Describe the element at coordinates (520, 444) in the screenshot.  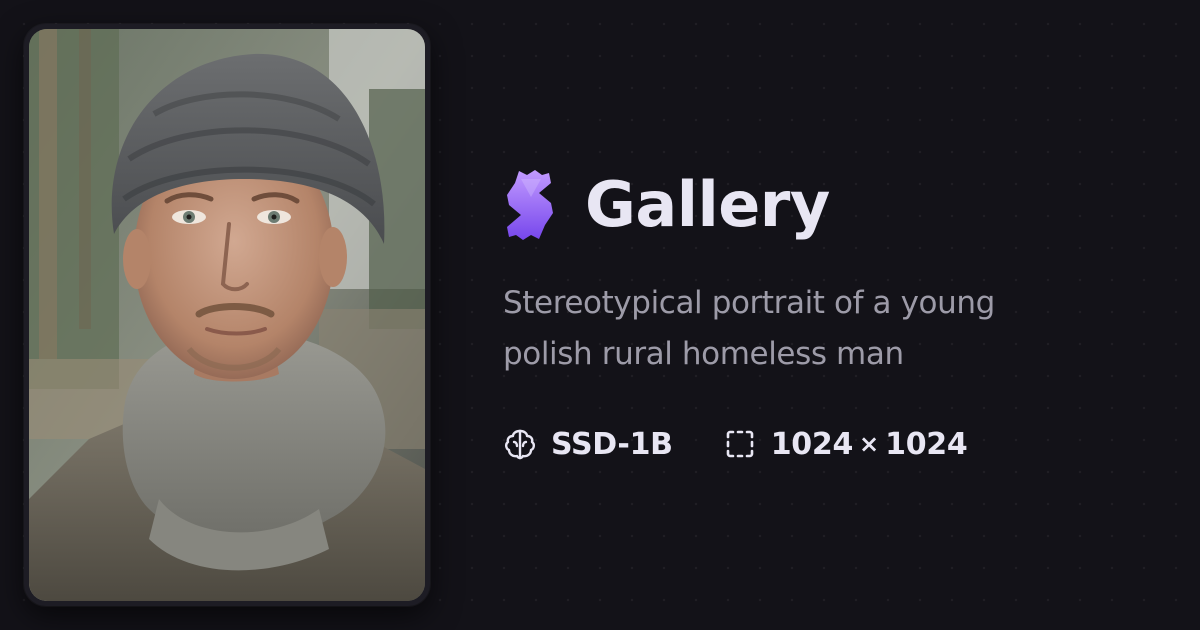
I see `brain-icon` at that location.